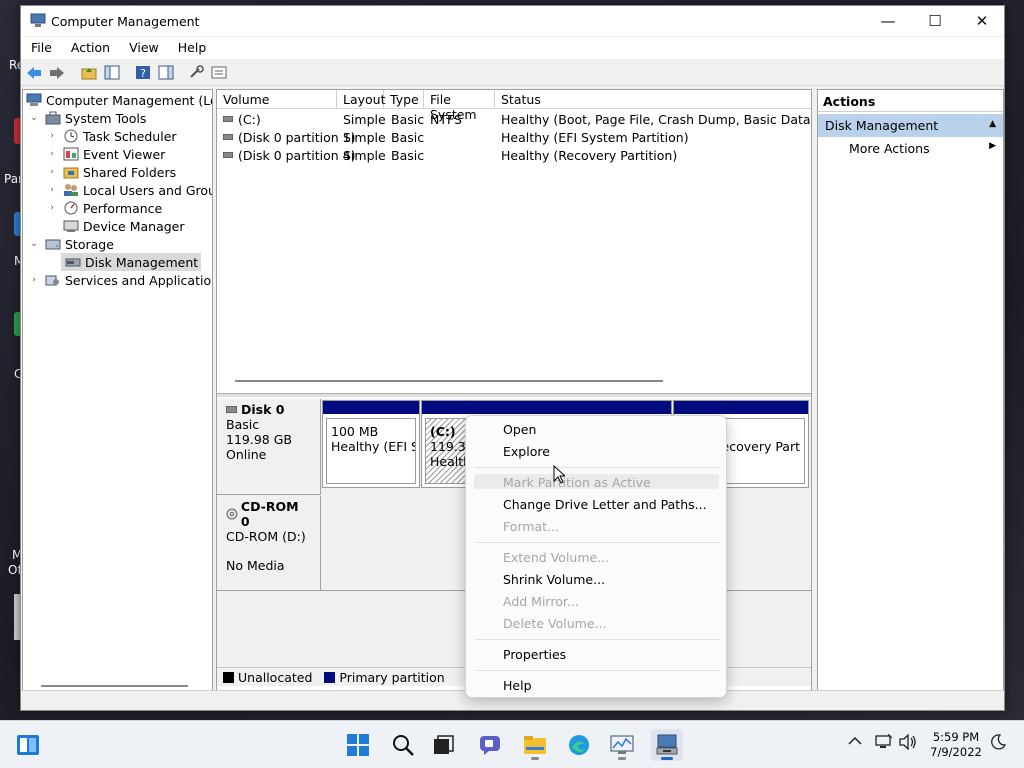  Describe the element at coordinates (622, 745) in the screenshot. I see `performance-monitor-button` at that location.